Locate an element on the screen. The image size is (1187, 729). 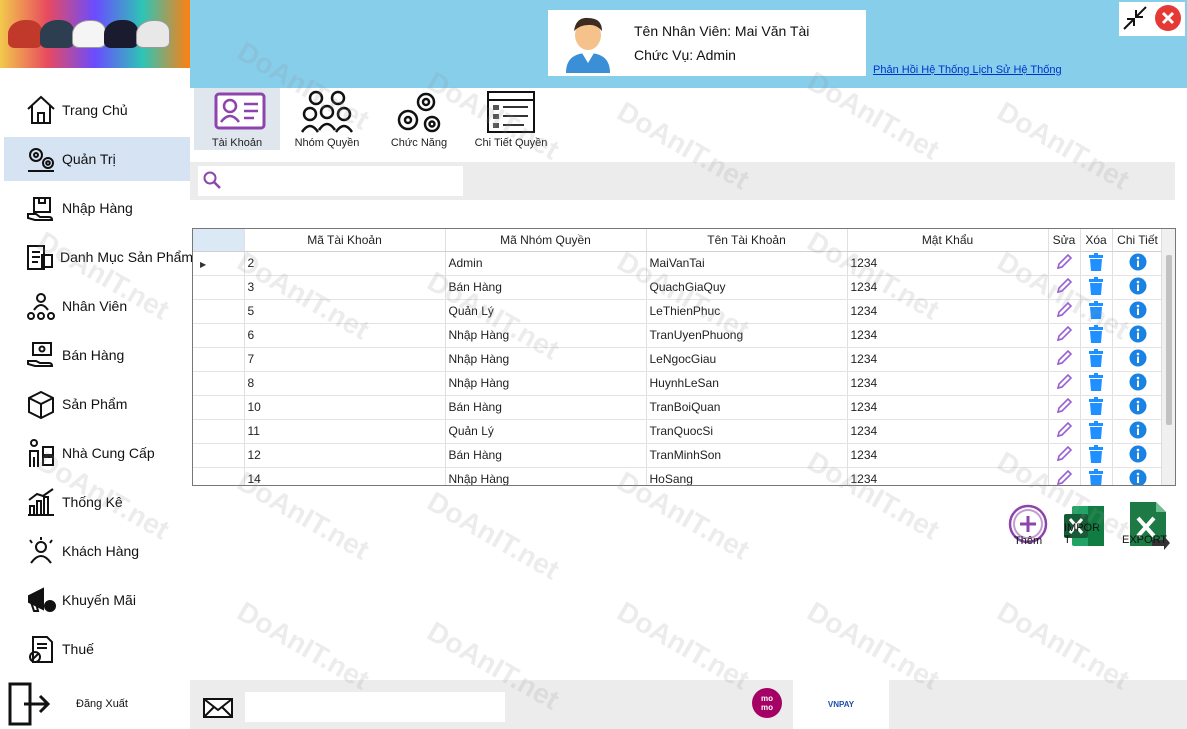
tab-function: Chức Năng is located at coordinates (419, 119).